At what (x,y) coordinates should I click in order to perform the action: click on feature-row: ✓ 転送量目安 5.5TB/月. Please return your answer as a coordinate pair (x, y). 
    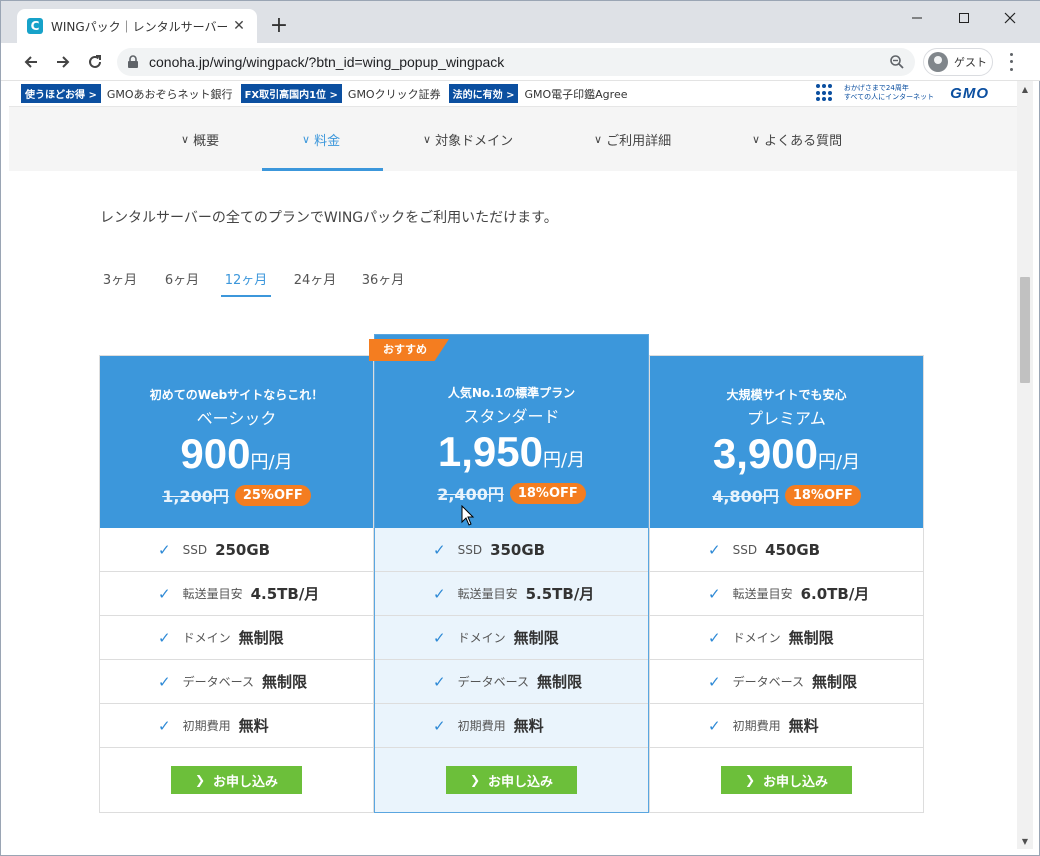
    Looking at the image, I should click on (511, 594).